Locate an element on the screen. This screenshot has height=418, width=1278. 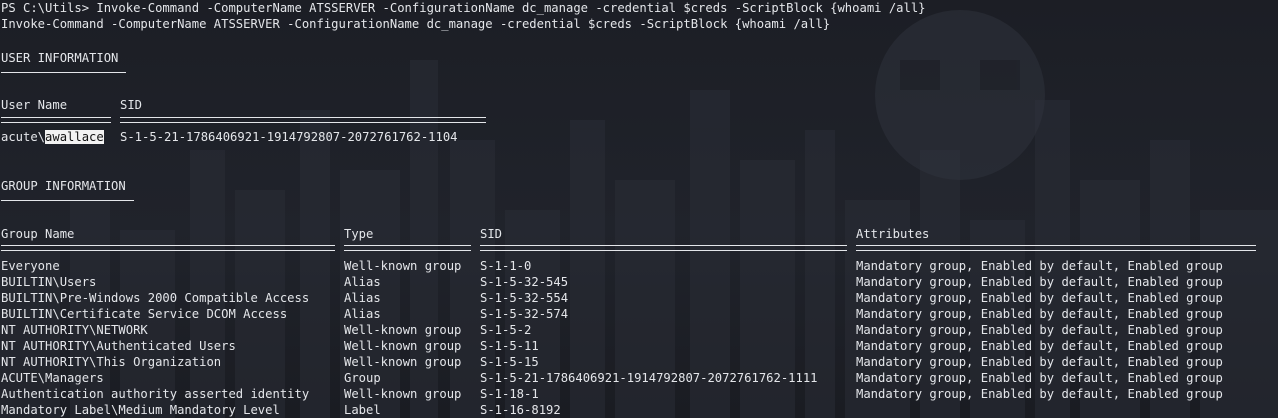
group-sid-cell: S-1-1-0 is located at coordinates (506, 266).